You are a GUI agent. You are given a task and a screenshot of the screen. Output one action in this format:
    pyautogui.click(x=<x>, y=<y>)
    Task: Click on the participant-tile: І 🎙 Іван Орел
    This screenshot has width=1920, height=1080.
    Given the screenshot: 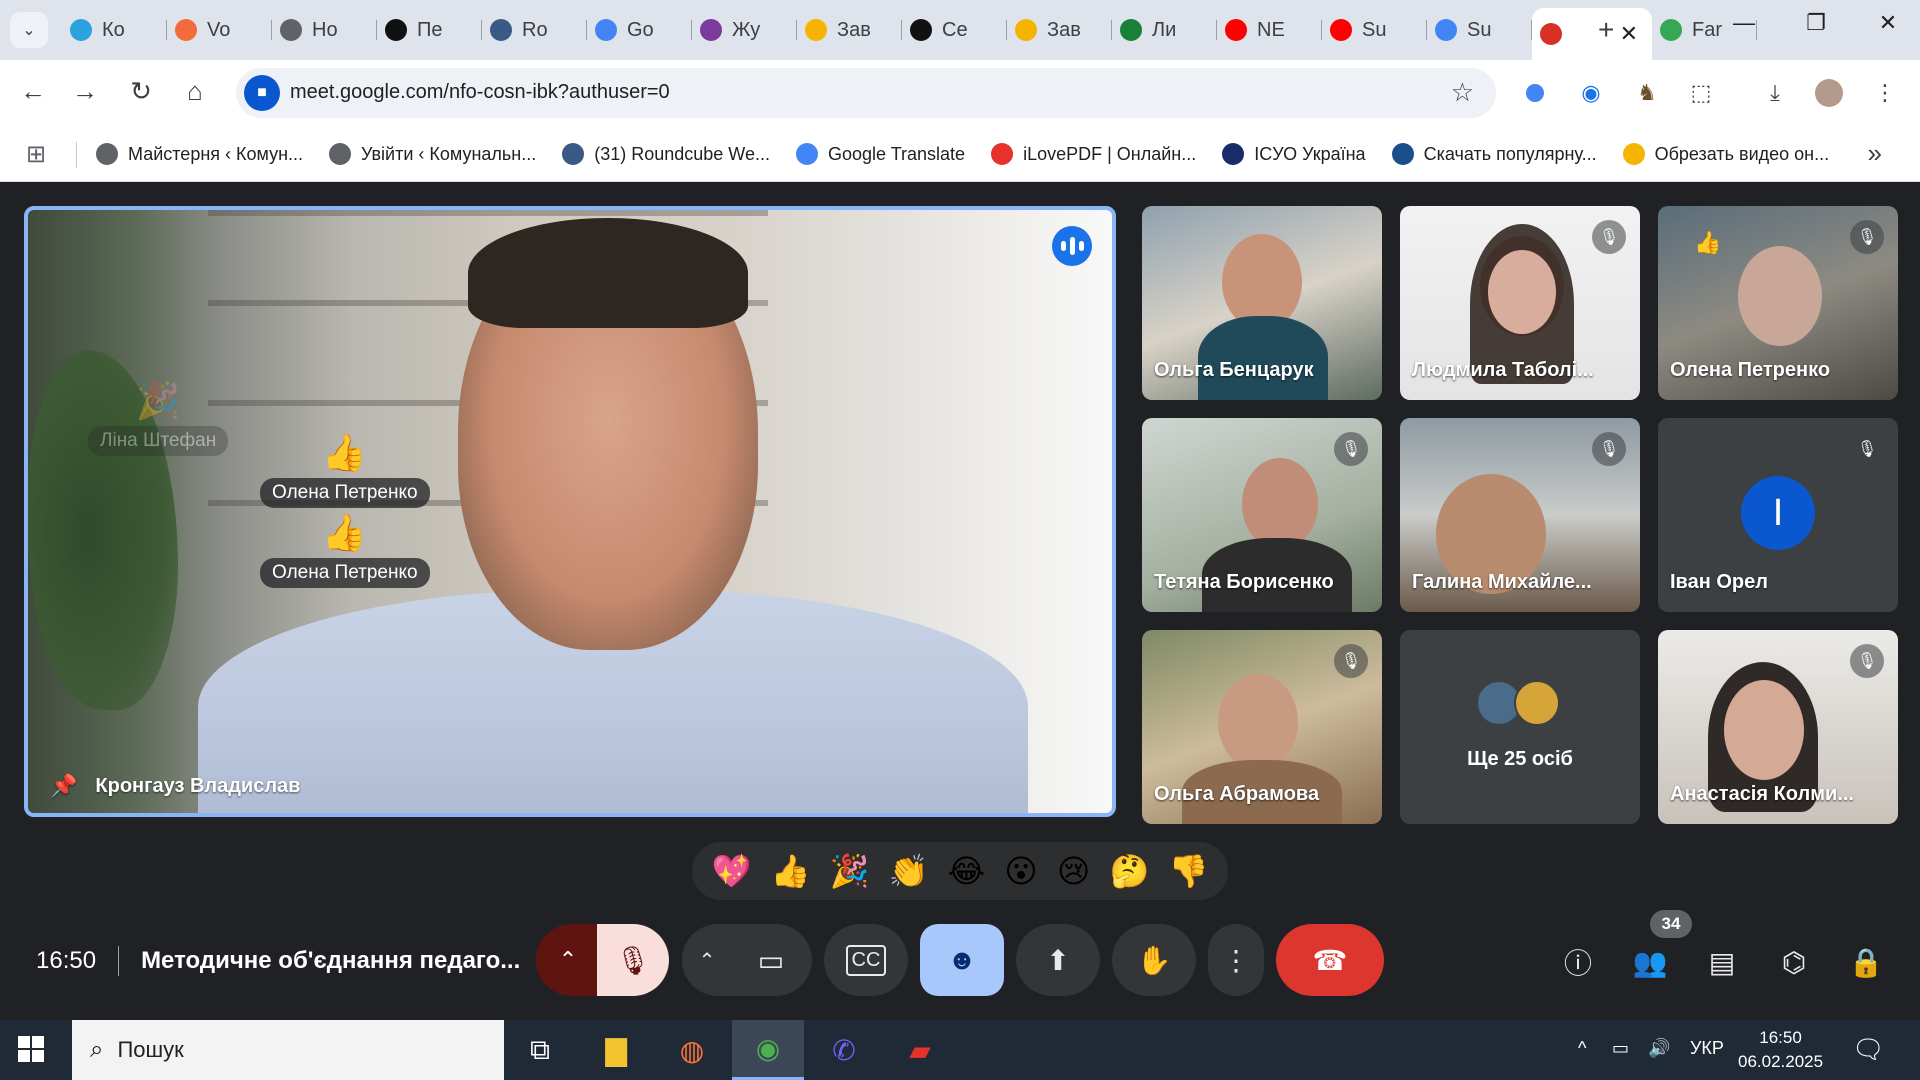 What is the action you would take?
    pyautogui.click(x=1778, y=515)
    